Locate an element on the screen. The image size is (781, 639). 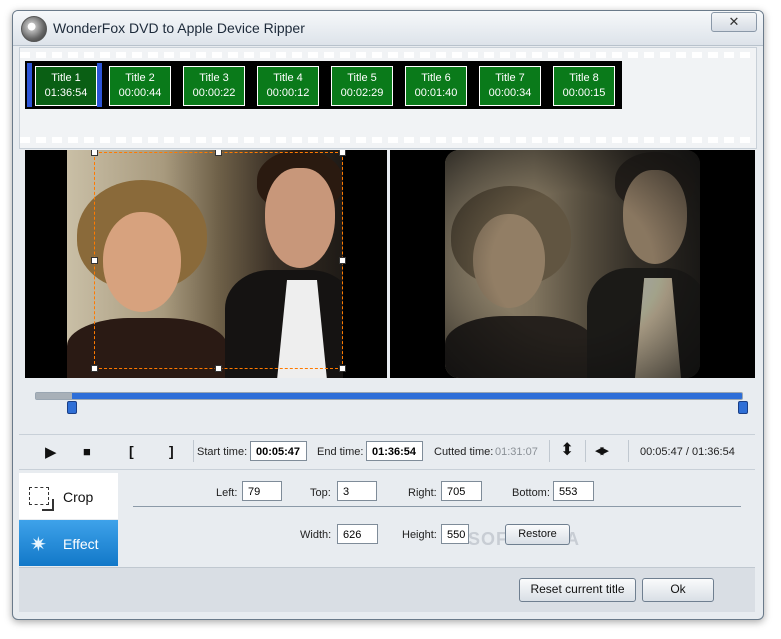
timeline-excluded-range is located at coordinates (54, 396).